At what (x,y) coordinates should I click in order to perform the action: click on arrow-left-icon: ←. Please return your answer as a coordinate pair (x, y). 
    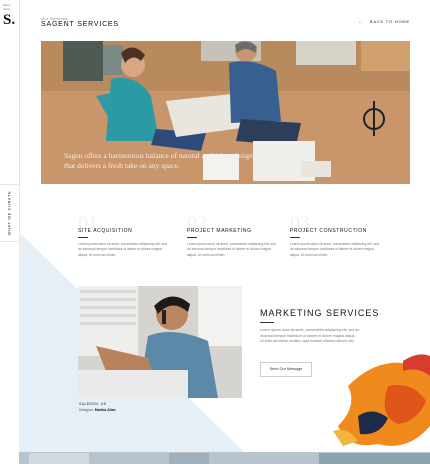
    Looking at the image, I should click on (361, 22).